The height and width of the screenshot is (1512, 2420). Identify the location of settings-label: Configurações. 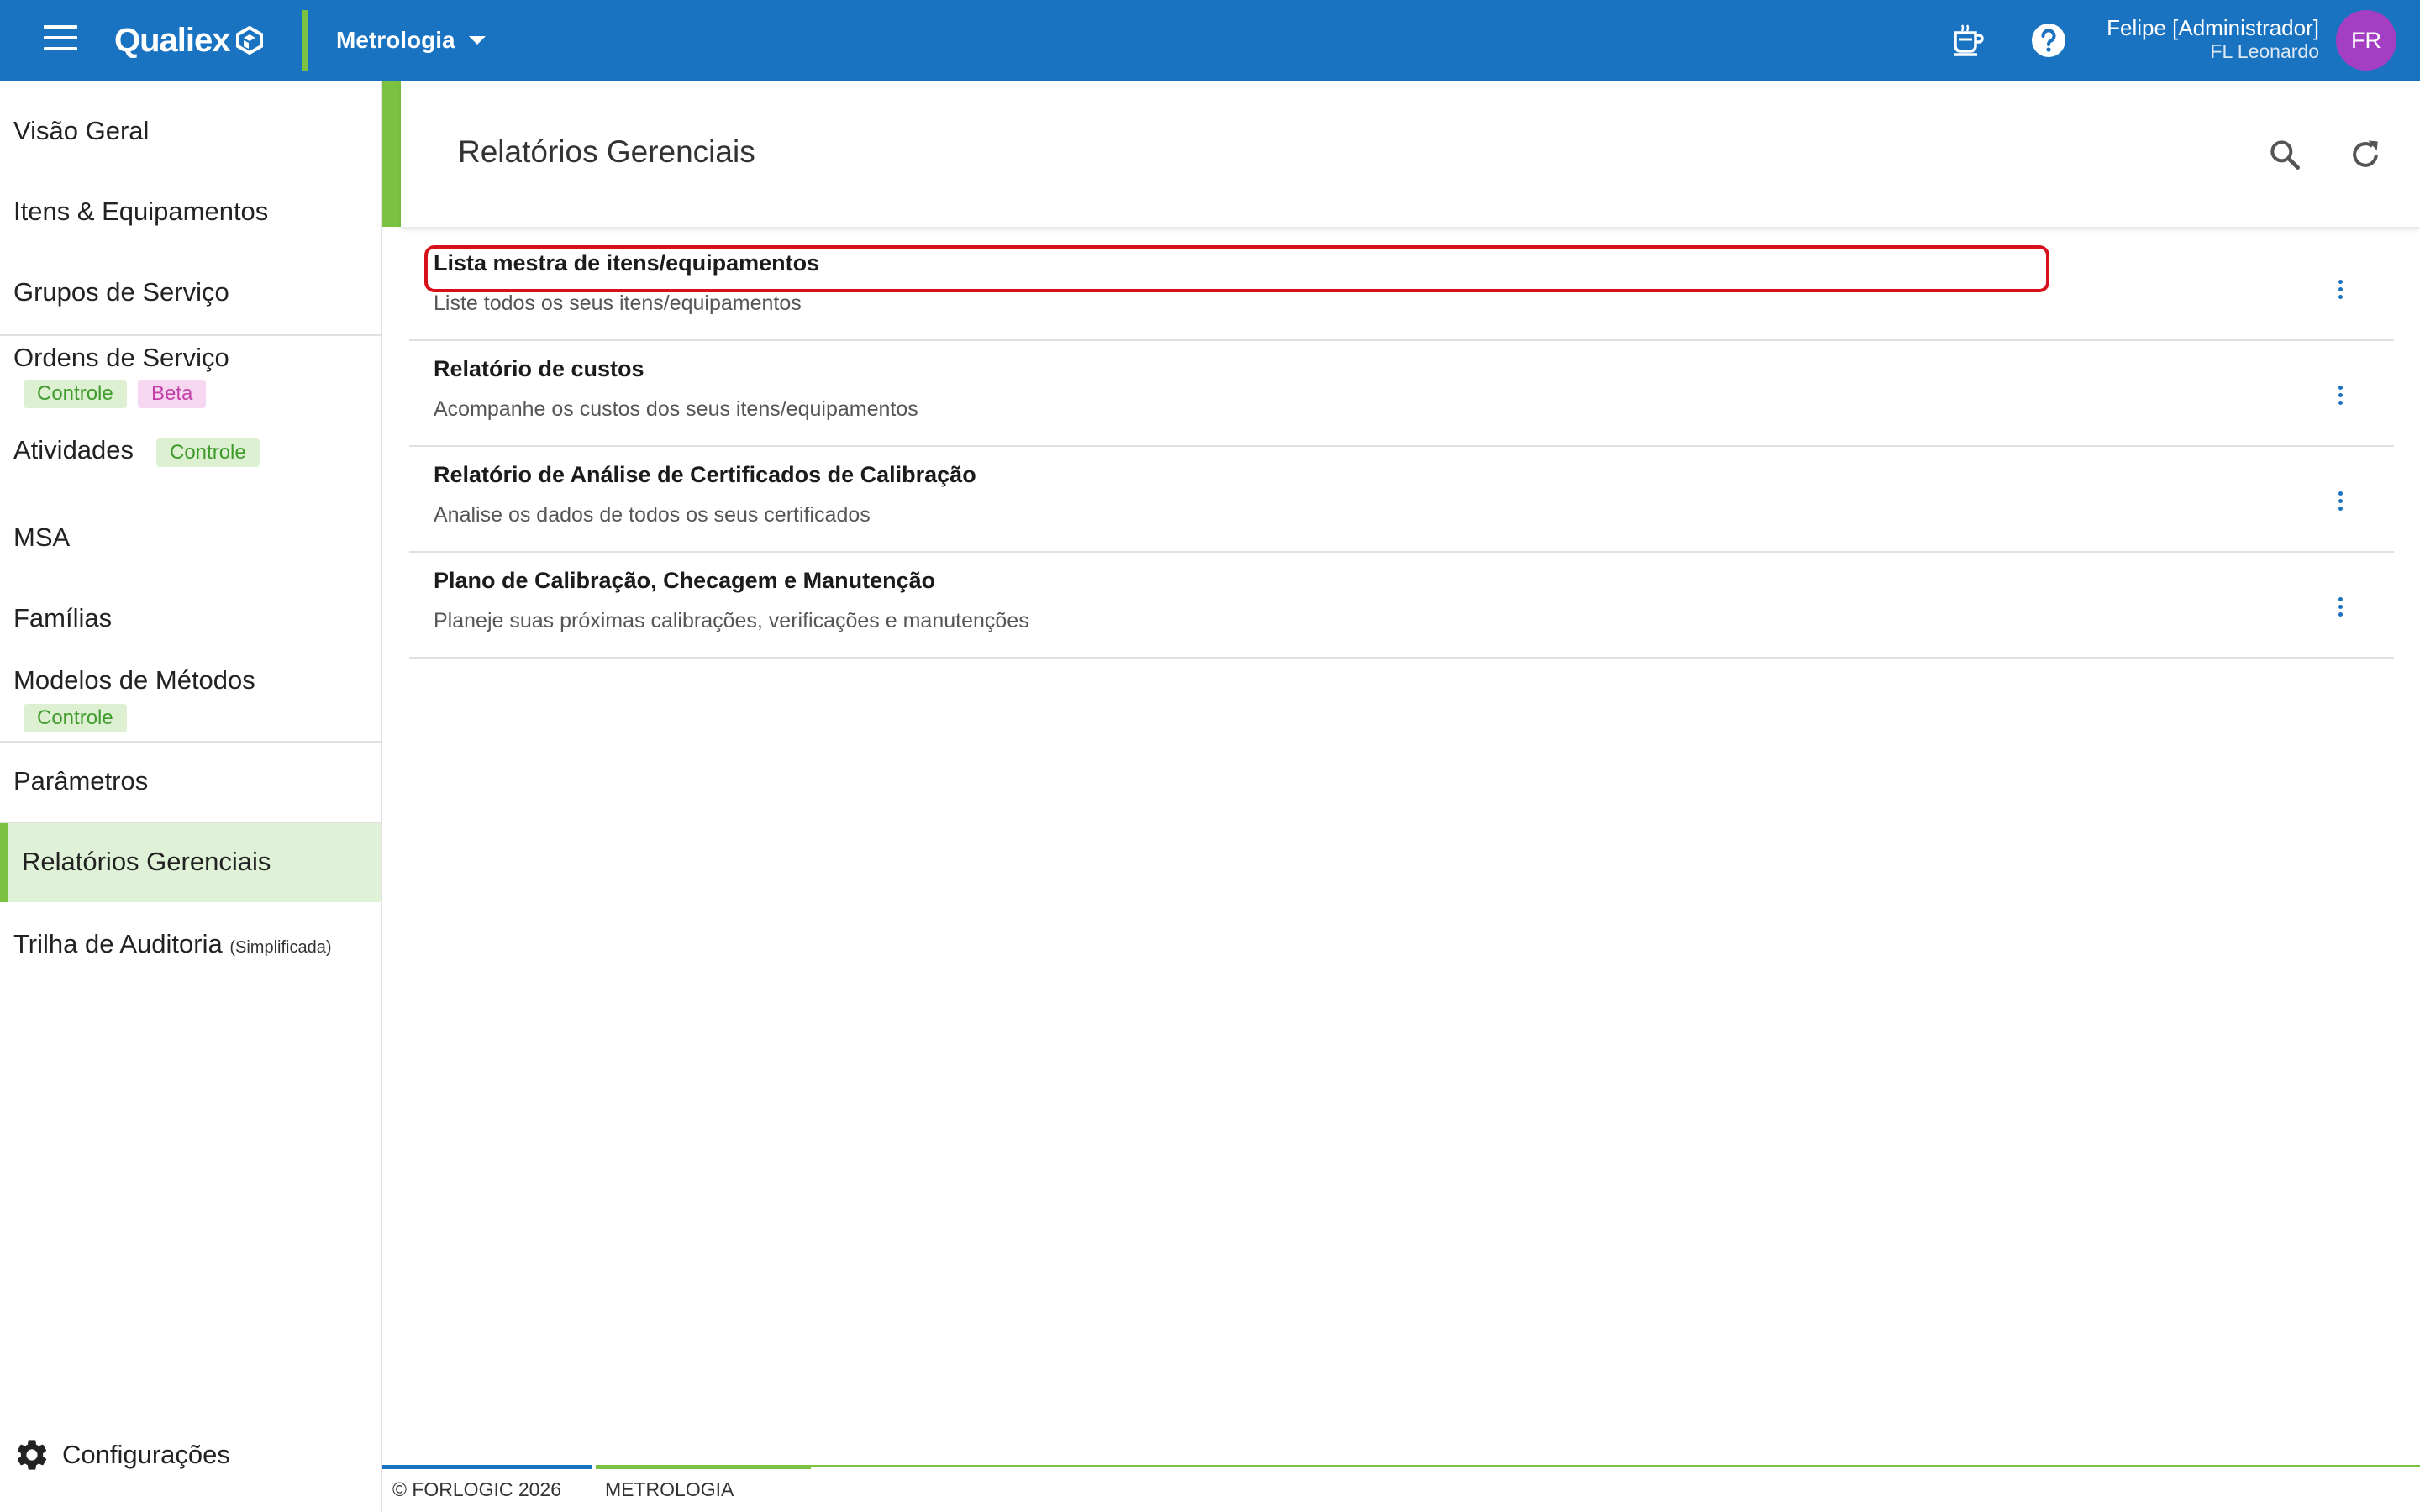
(146, 1454).